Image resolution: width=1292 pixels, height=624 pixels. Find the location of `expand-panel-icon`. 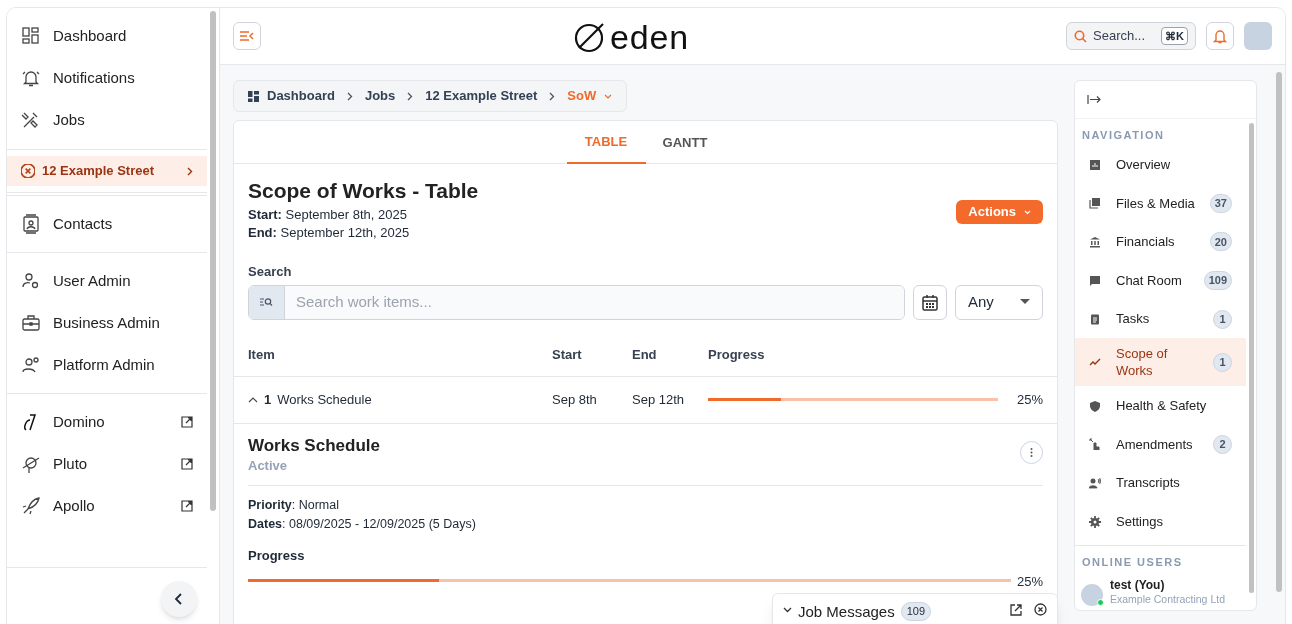

expand-panel-icon is located at coordinates (1094, 99).